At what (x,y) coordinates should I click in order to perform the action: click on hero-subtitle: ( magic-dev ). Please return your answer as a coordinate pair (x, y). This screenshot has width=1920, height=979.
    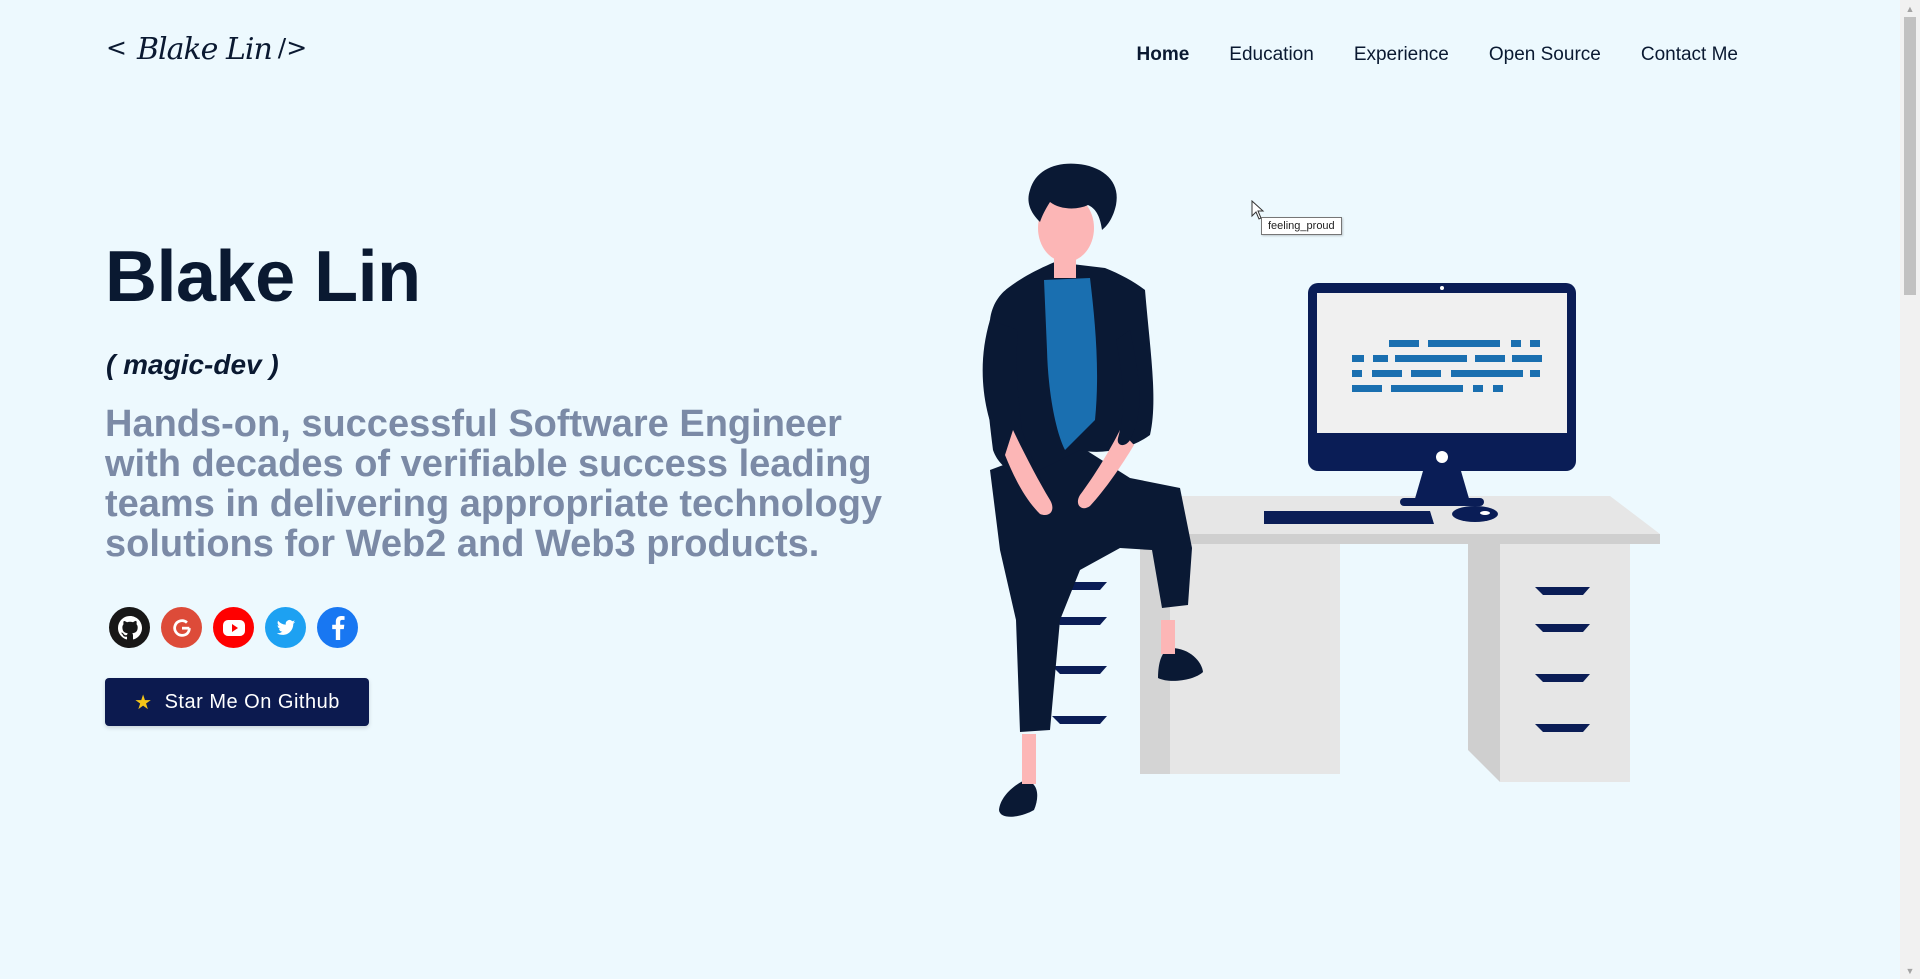
    Looking at the image, I should click on (192, 364).